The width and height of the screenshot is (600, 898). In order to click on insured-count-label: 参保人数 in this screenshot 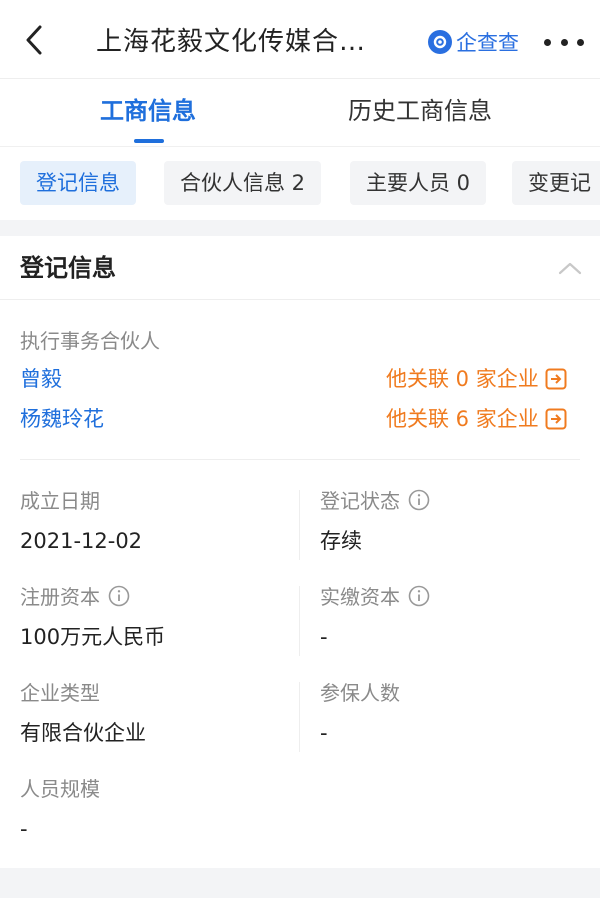, I will do `click(360, 693)`.